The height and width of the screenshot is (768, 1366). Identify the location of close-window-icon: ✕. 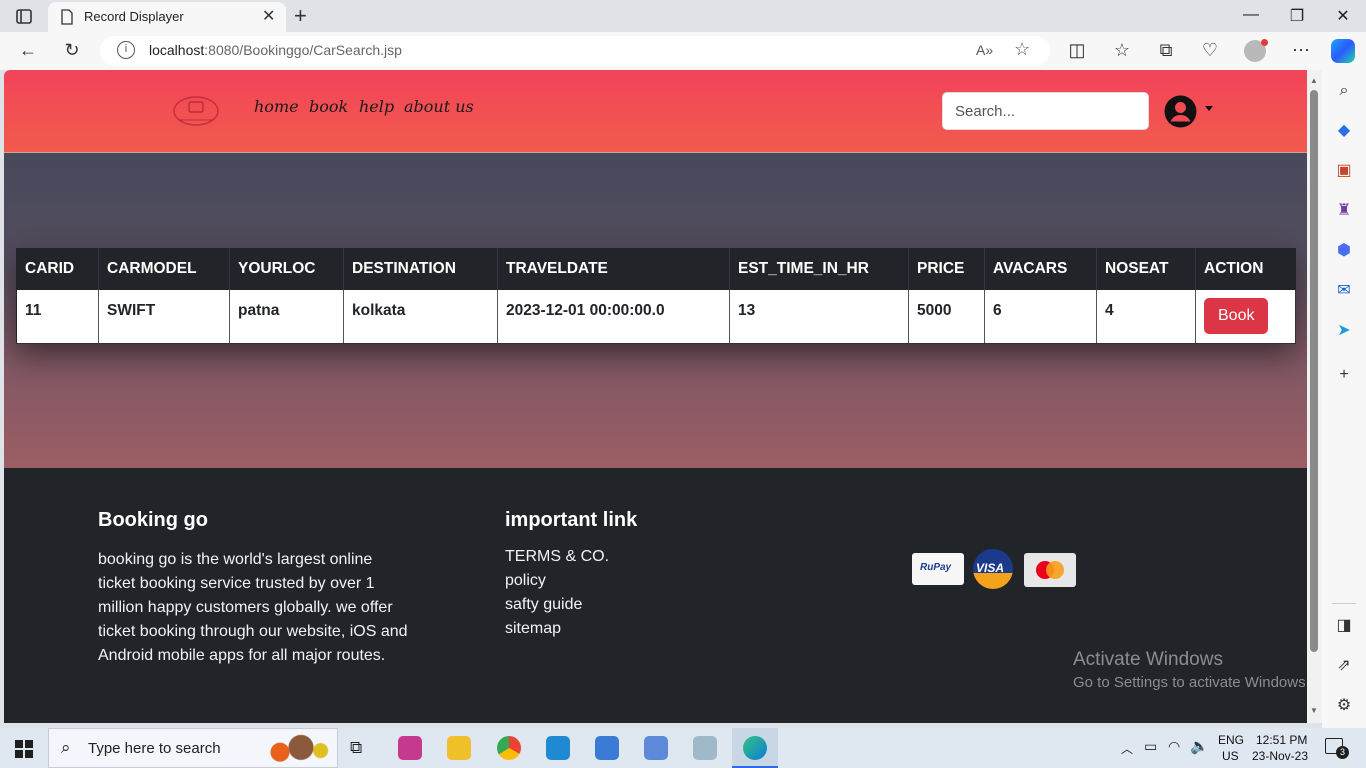
(1343, 16).